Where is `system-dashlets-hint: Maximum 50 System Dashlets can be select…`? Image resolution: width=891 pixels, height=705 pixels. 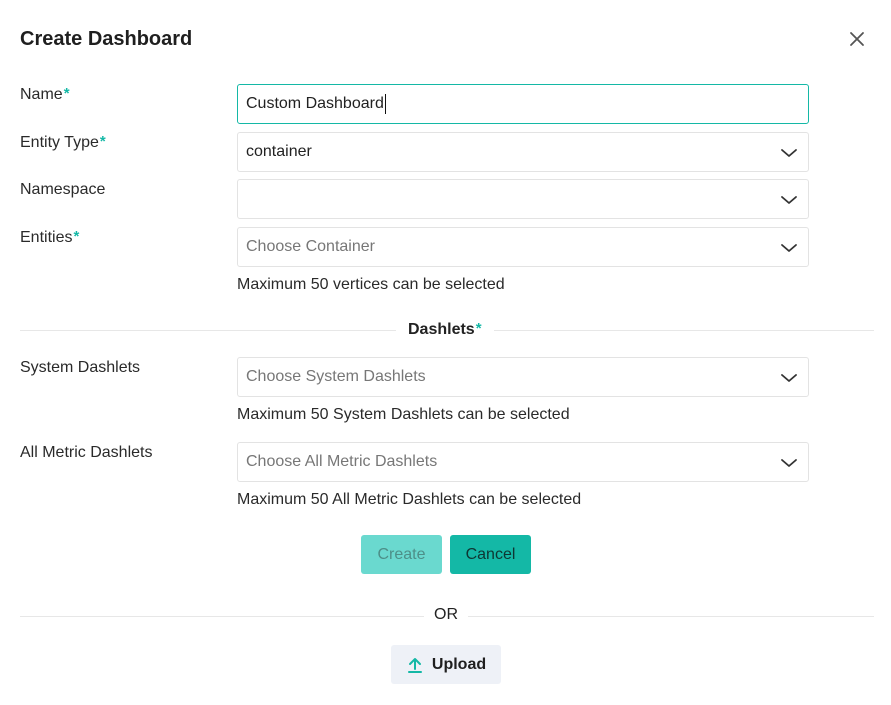 system-dashlets-hint: Maximum 50 System Dashlets can be select… is located at coordinates (403, 414).